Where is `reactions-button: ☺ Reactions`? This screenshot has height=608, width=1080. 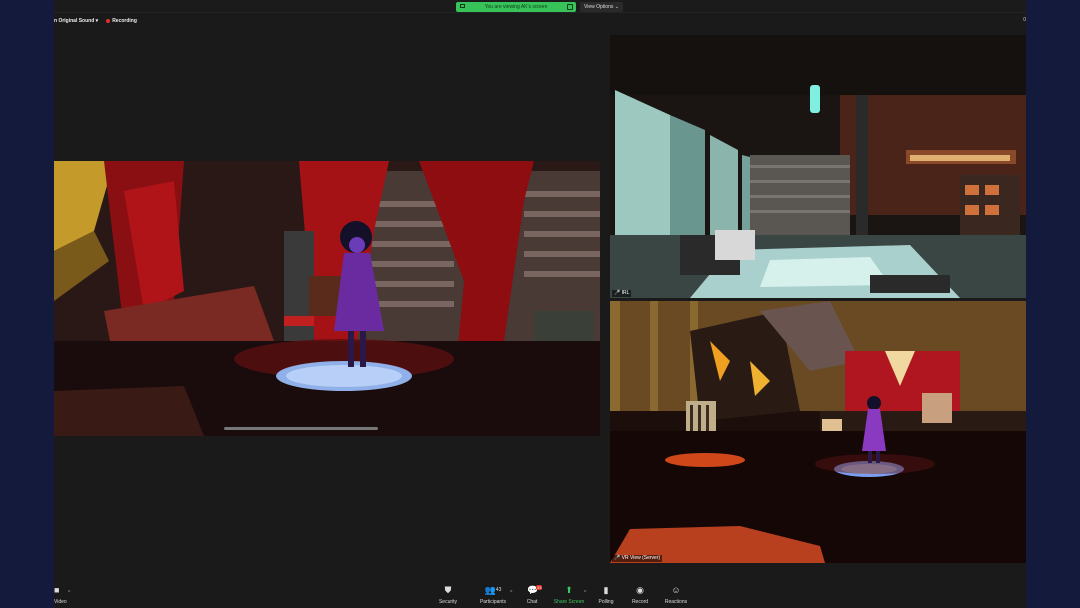 reactions-button: ☺ Reactions is located at coordinates (676, 595).